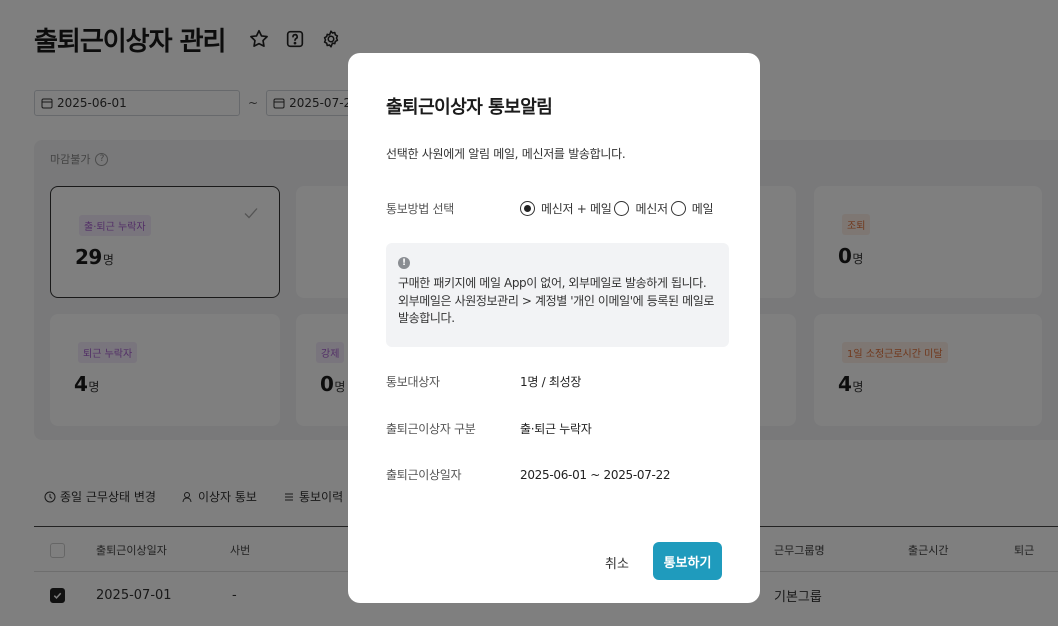  I want to click on radio-label: 메일, so click(702, 209).